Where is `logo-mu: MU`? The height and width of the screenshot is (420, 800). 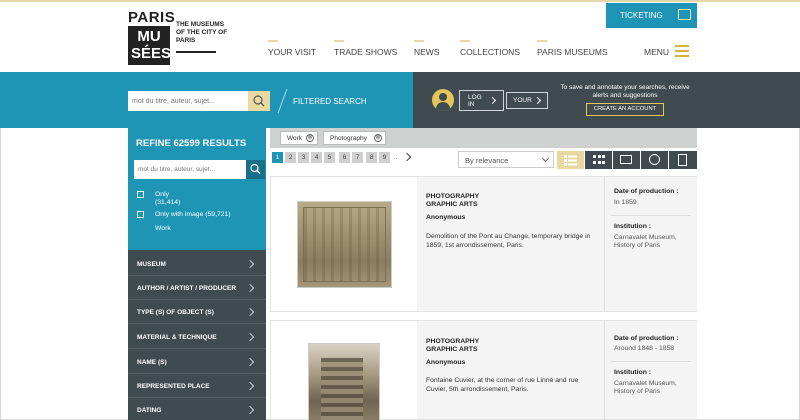
logo-mu: MU is located at coordinates (149, 36).